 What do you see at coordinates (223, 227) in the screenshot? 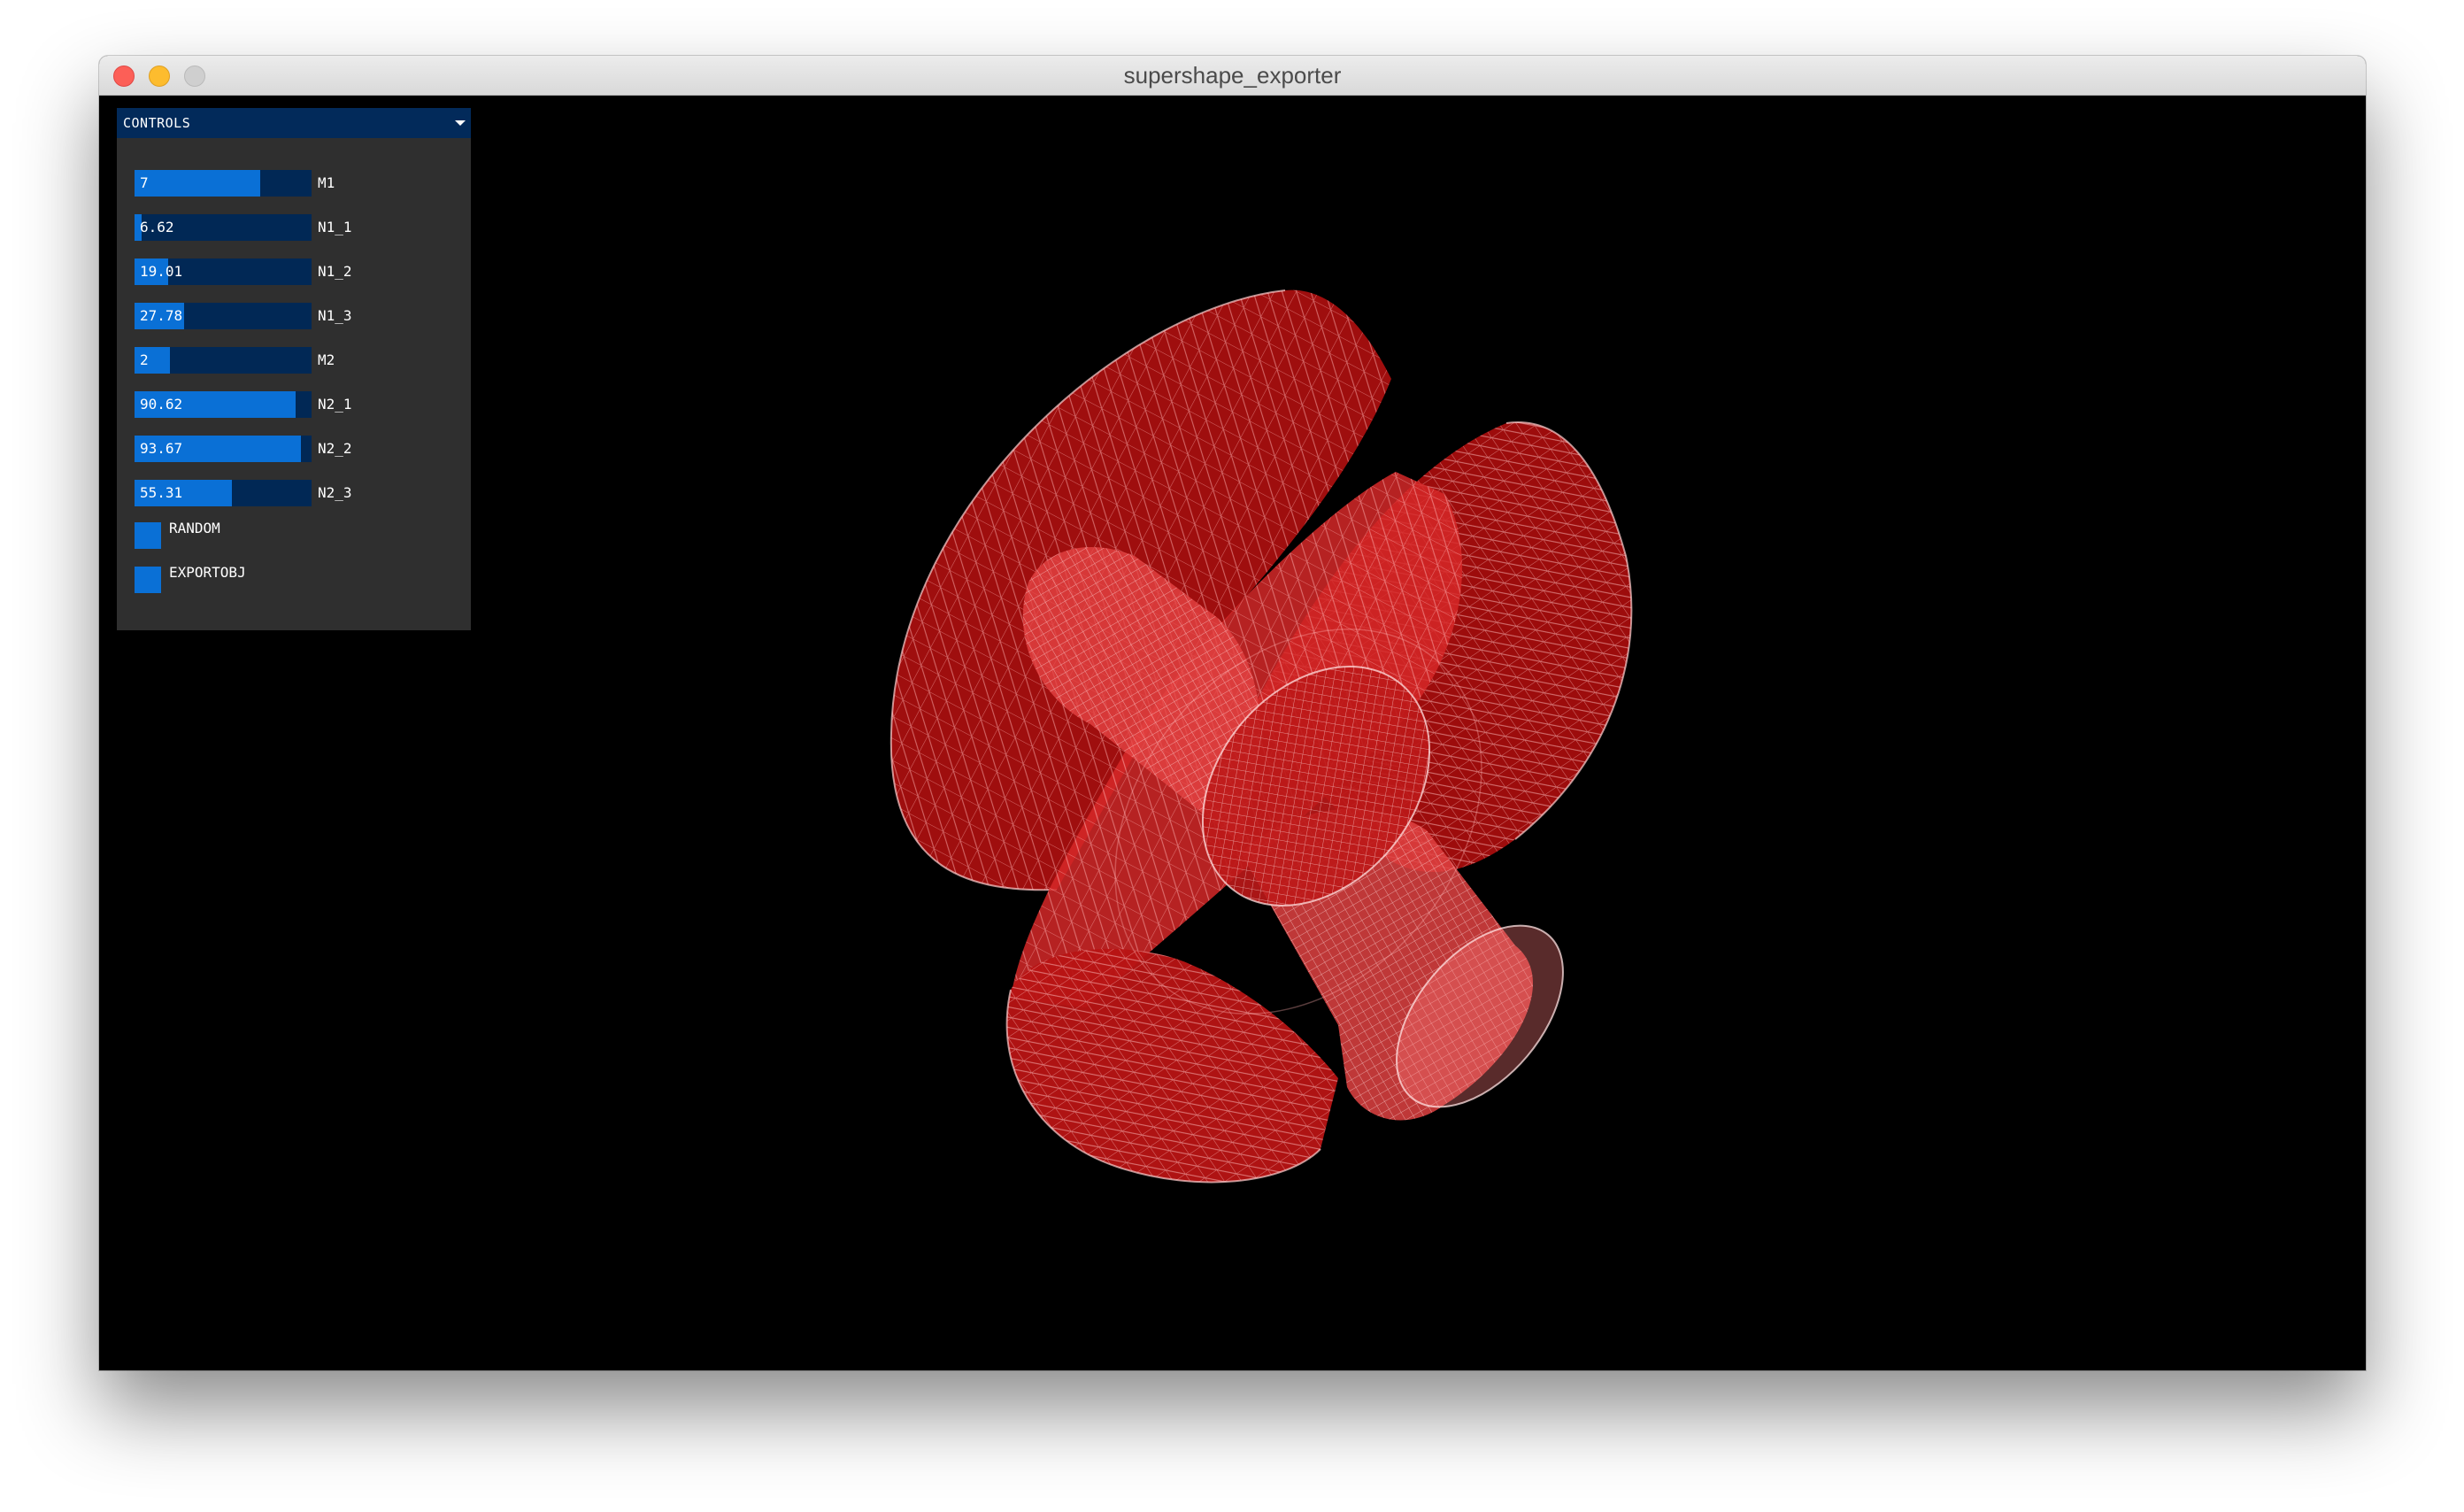
I see `slider-track: 6.62` at bounding box center [223, 227].